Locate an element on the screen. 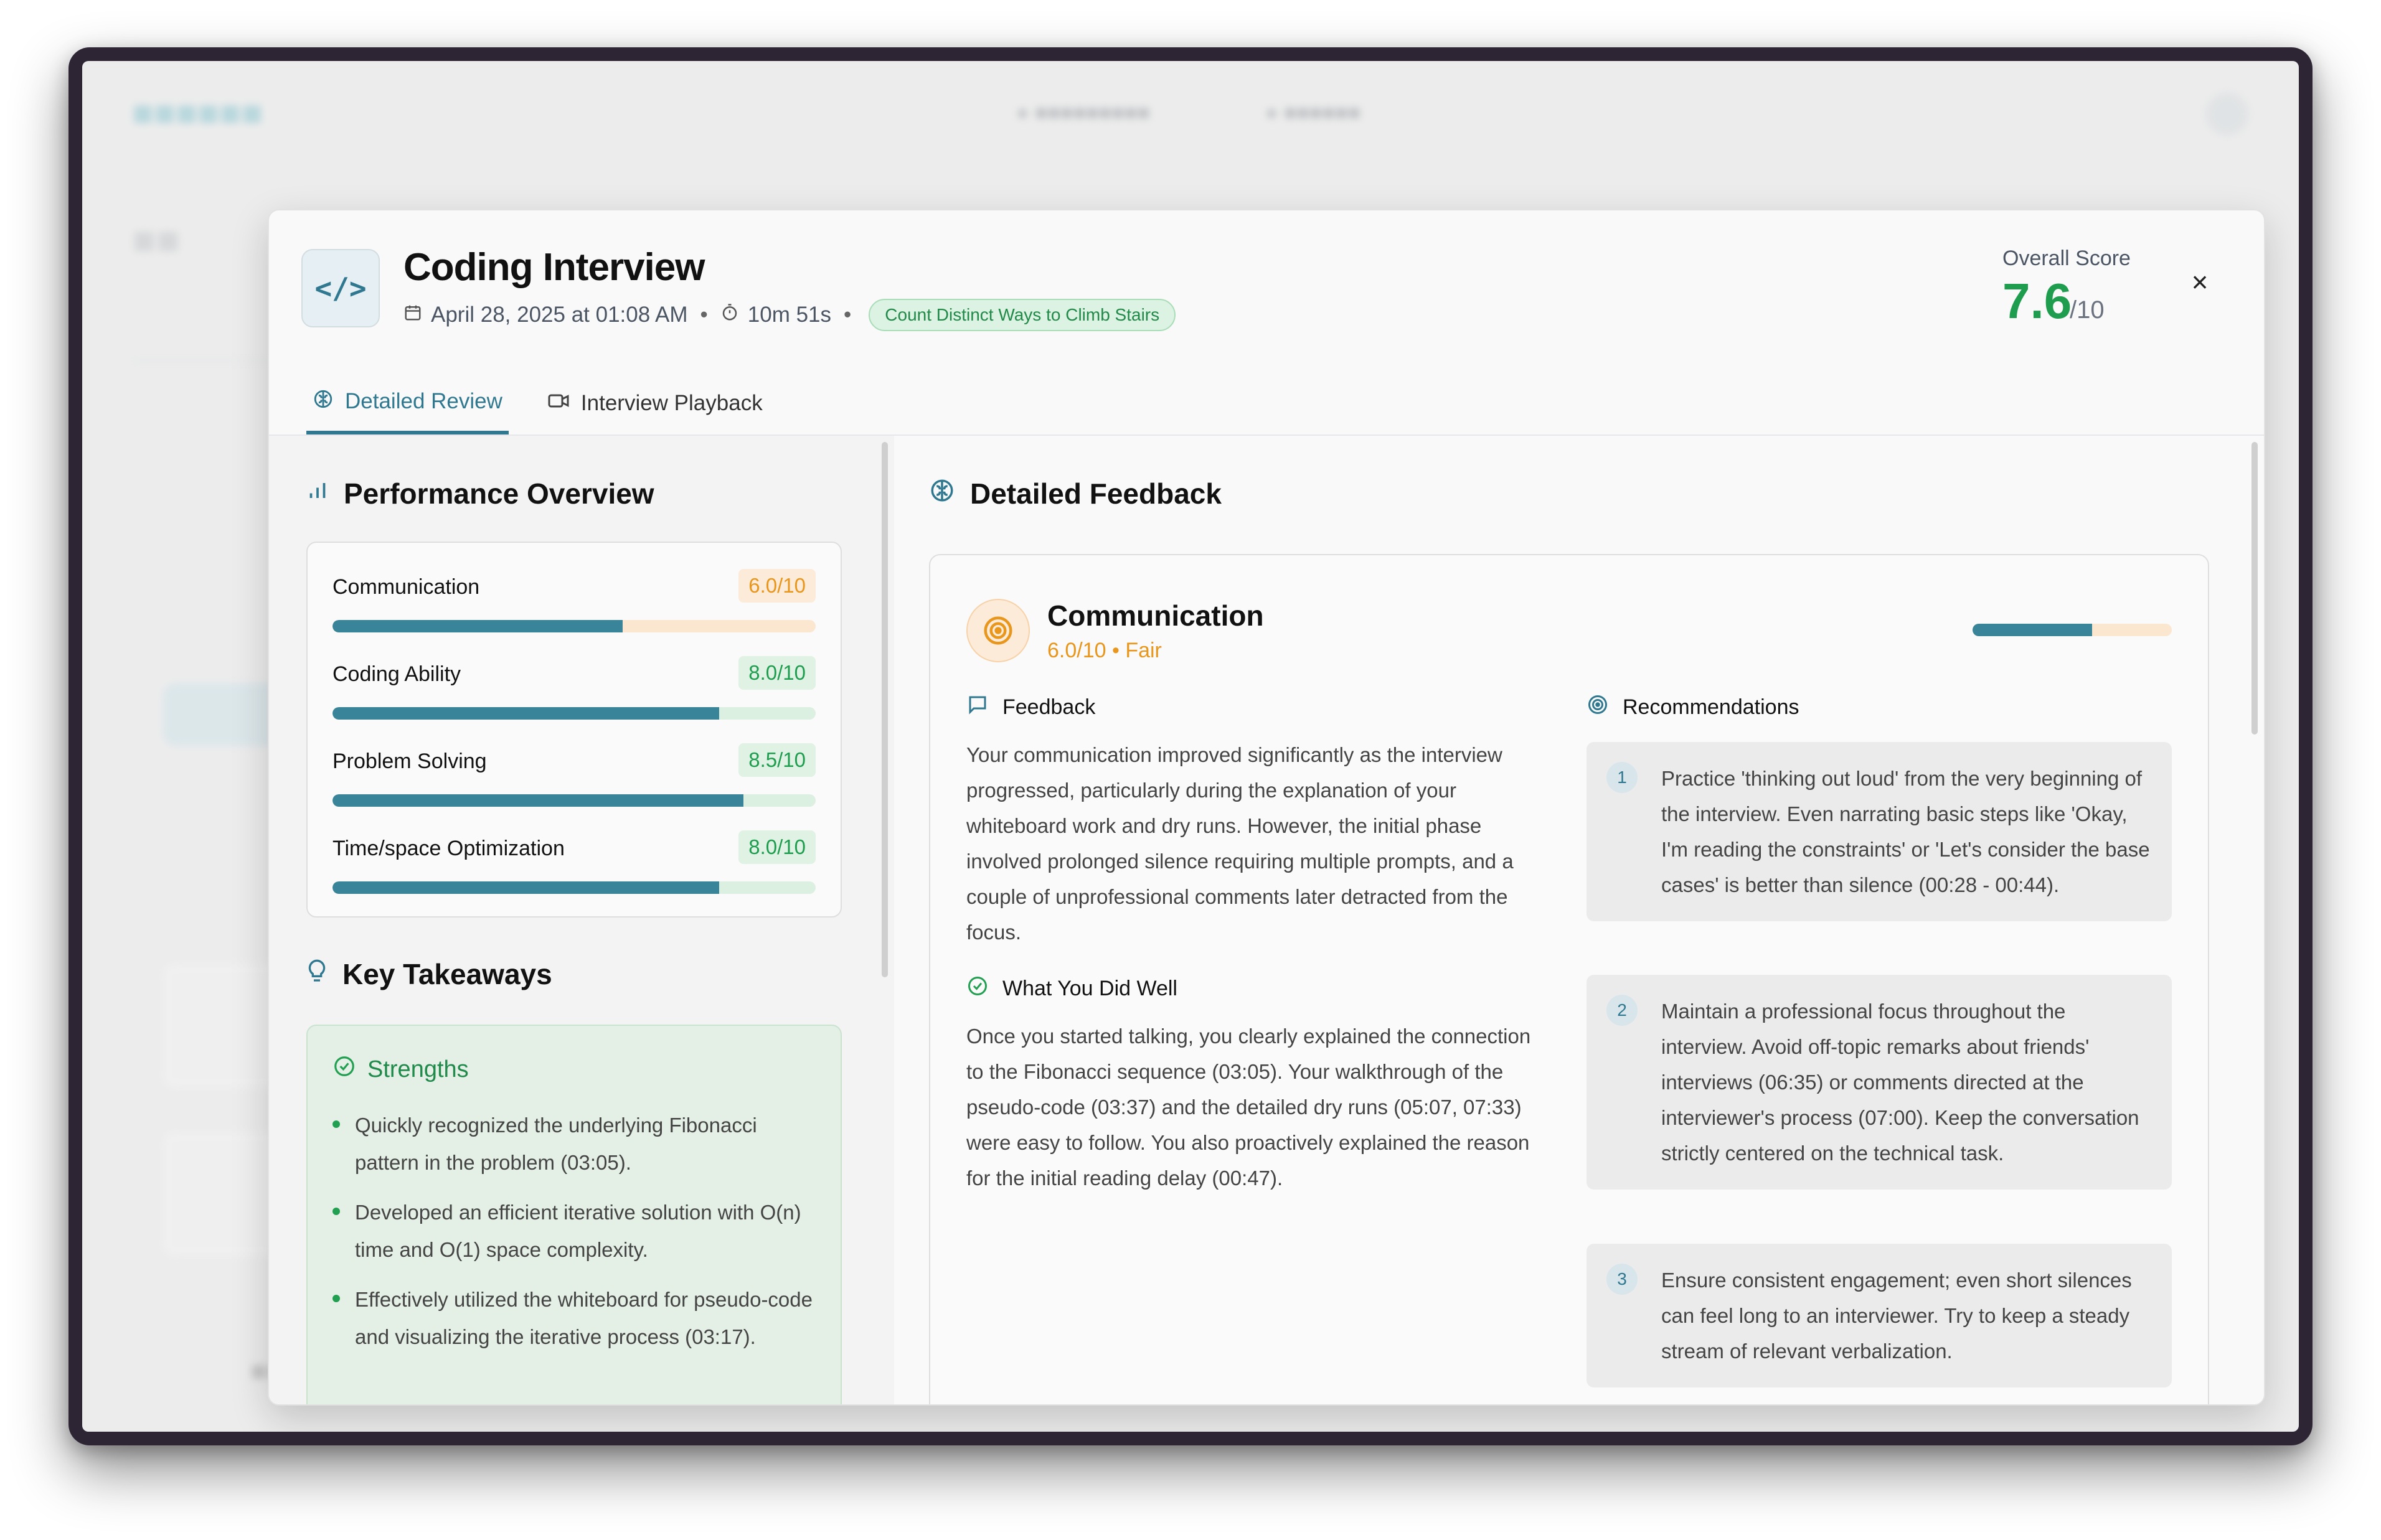  lightbulb-icon is located at coordinates (317, 974).